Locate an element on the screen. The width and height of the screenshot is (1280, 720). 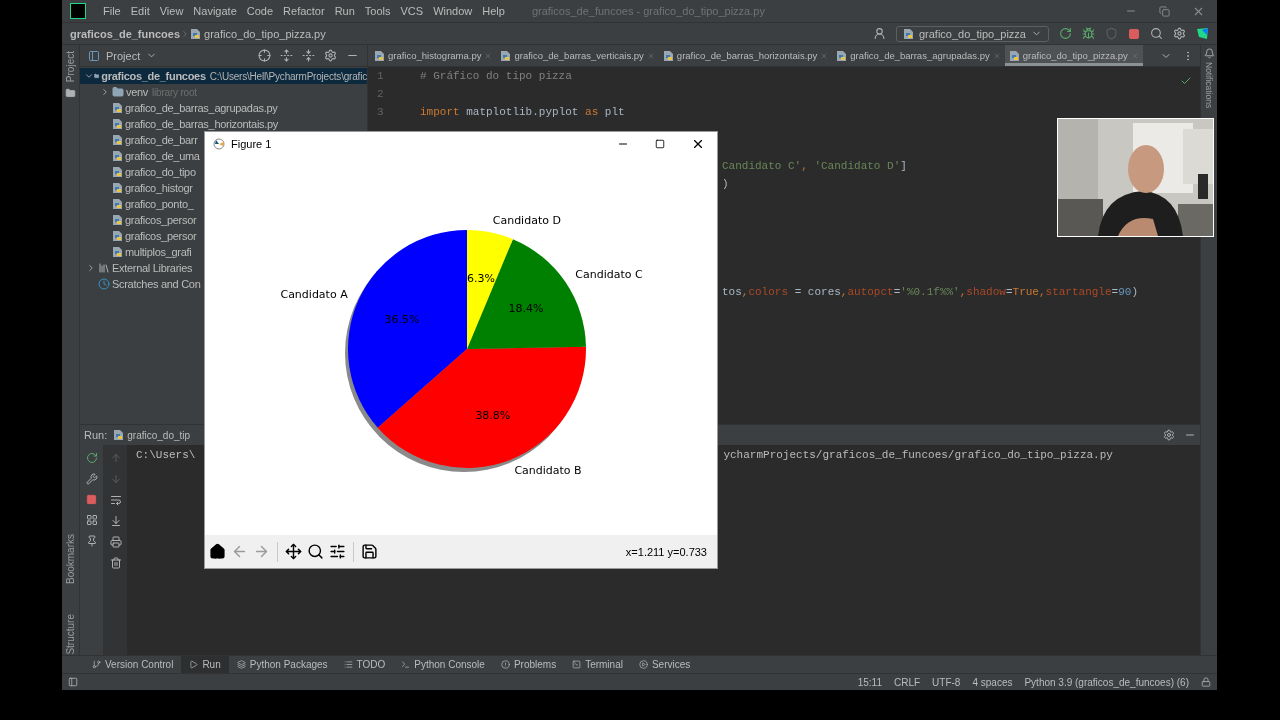
menu-item: Code is located at coordinates (260, 11).